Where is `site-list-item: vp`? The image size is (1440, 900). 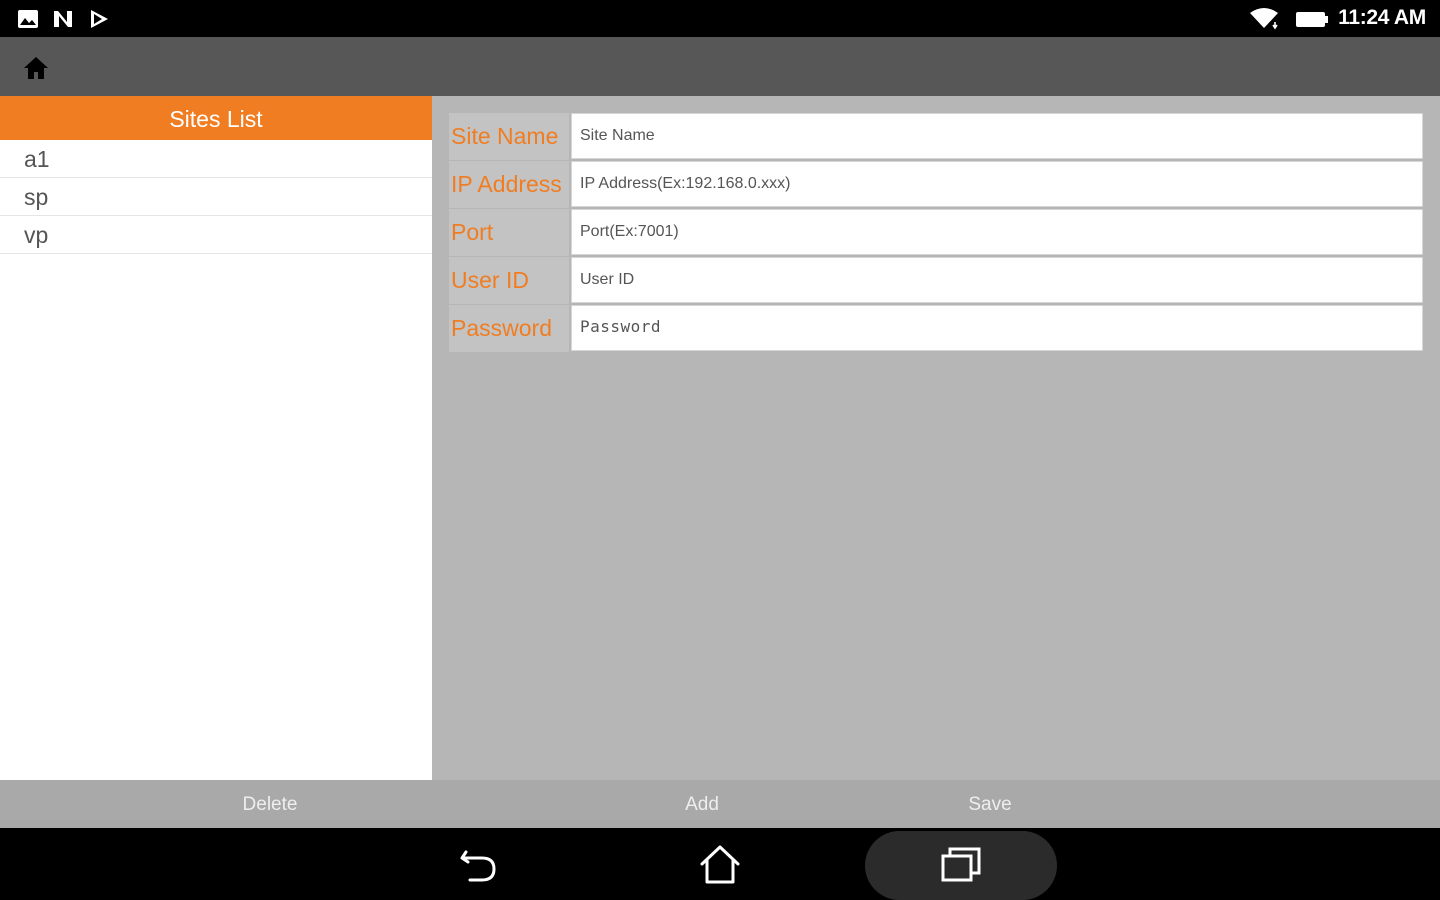 site-list-item: vp is located at coordinates (216, 235).